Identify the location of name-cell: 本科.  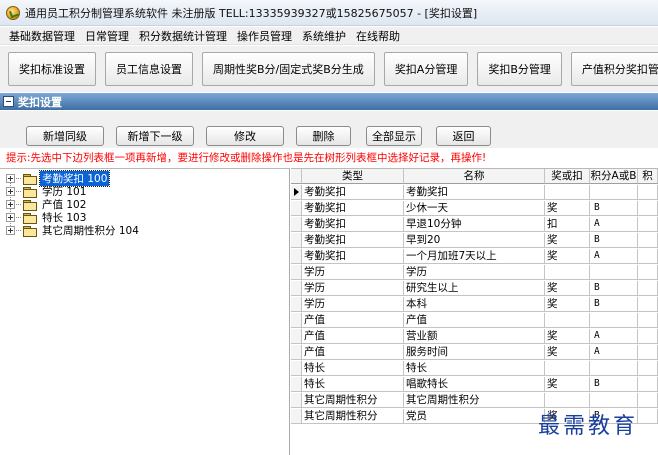
(474, 304).